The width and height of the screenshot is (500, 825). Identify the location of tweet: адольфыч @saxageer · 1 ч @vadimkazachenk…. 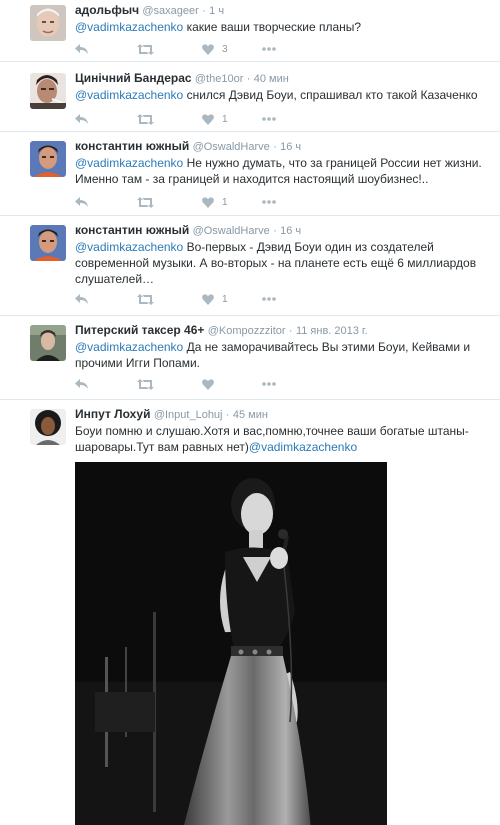
(250, 31).